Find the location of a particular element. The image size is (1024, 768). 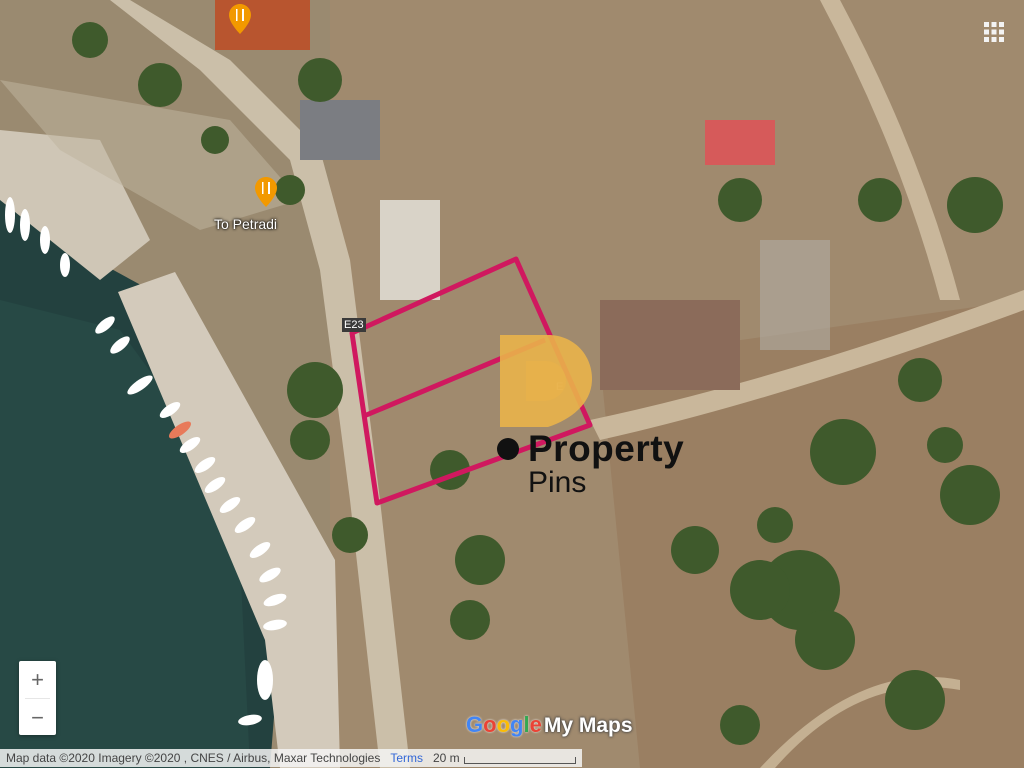

poi-label-to-petradi: To Petradi is located at coordinates (245, 224).